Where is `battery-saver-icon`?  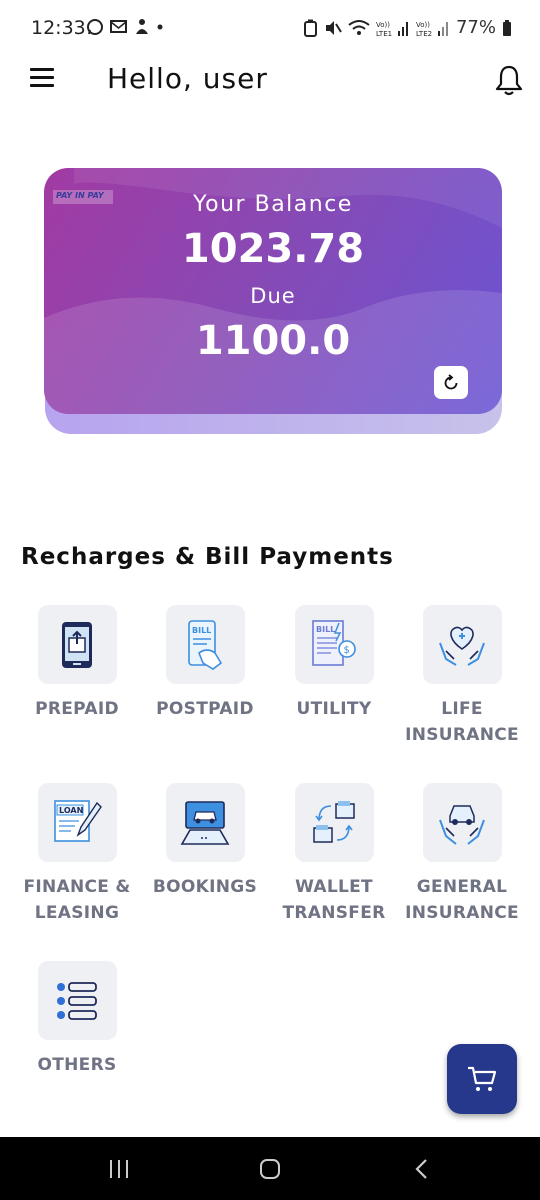
battery-saver-icon is located at coordinates (310, 28).